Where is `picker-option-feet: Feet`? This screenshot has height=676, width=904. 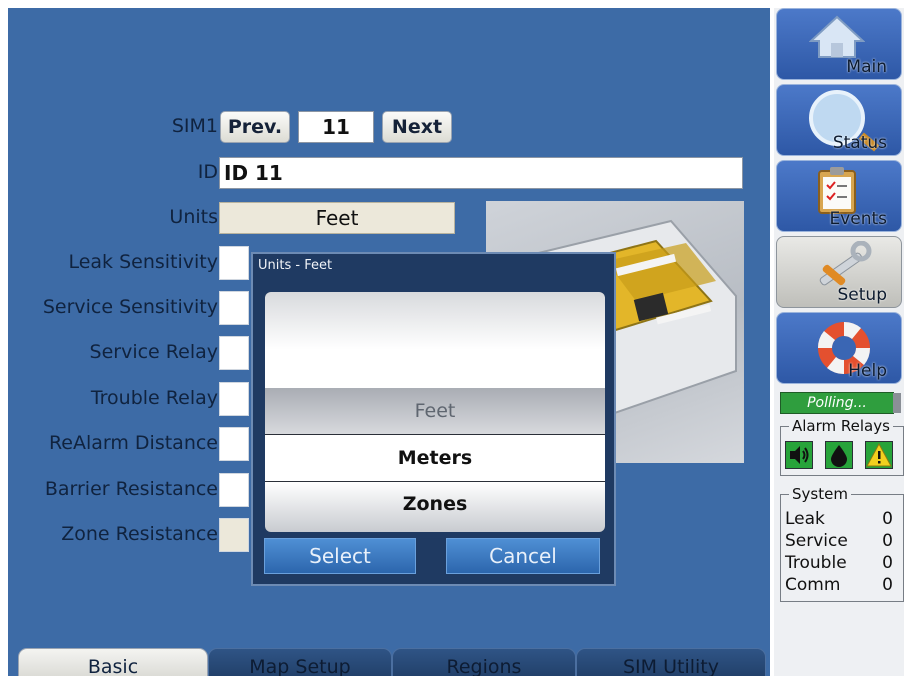
picker-option-feet: Feet is located at coordinates (435, 411).